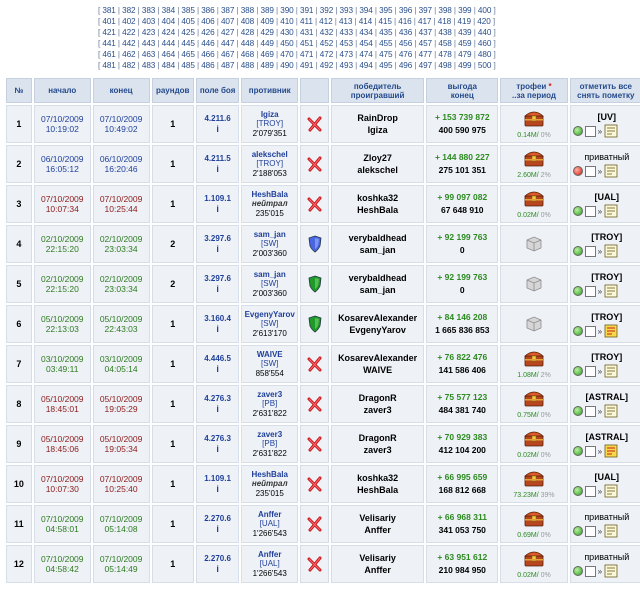 The width and height of the screenshot is (640, 599). Describe the element at coordinates (270, 554) in the screenshot. I see `opponent-name: Anffer` at that location.